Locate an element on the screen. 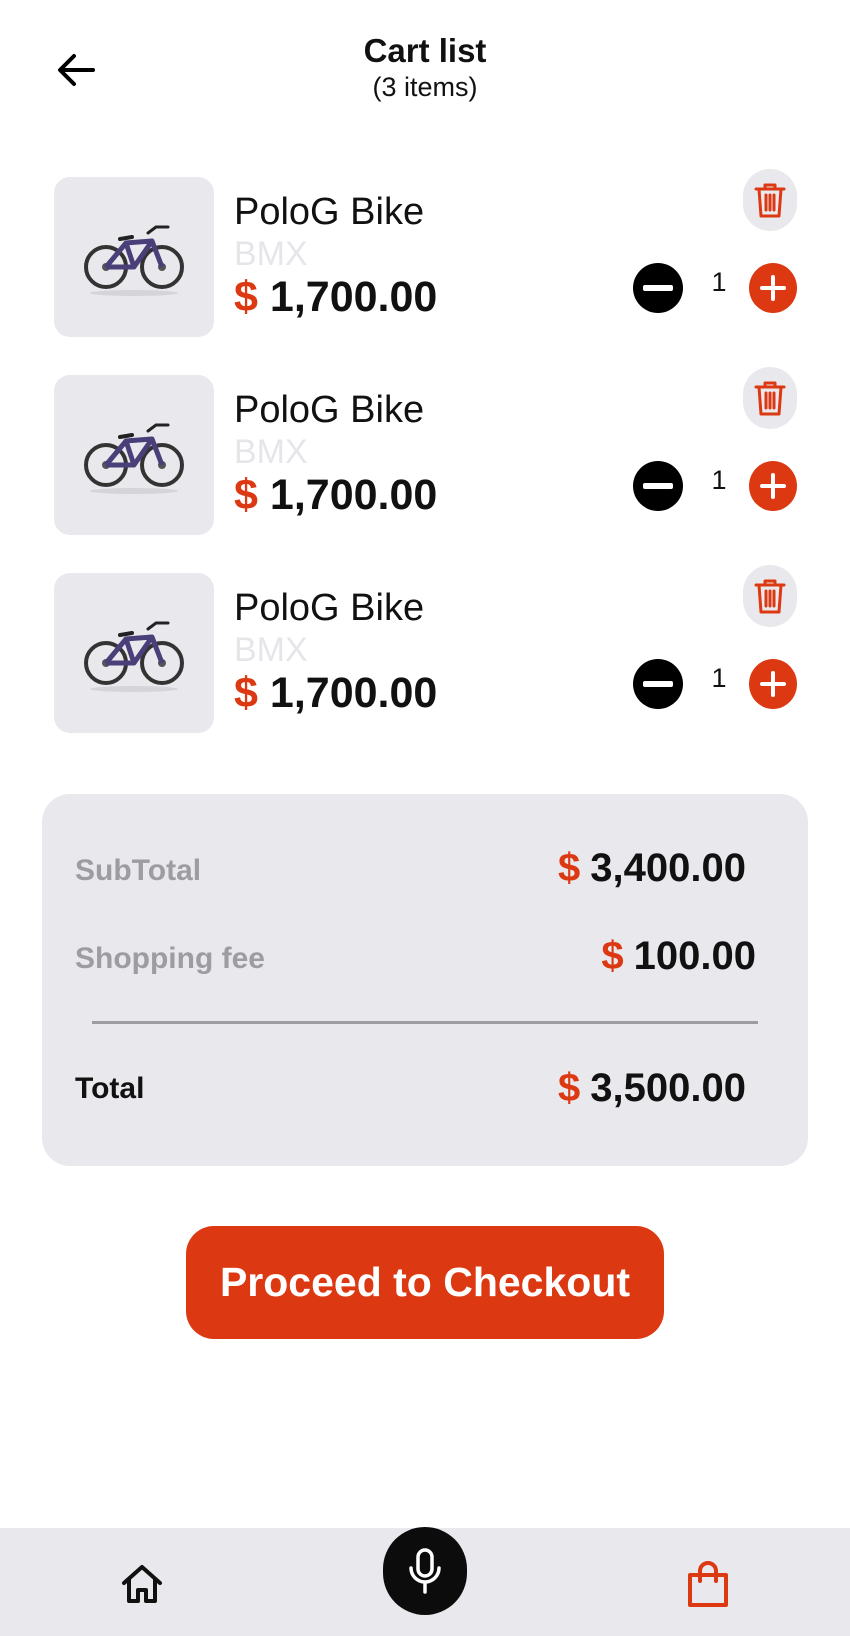 The image size is (850, 1636). microphone-icon is located at coordinates (425, 1571).